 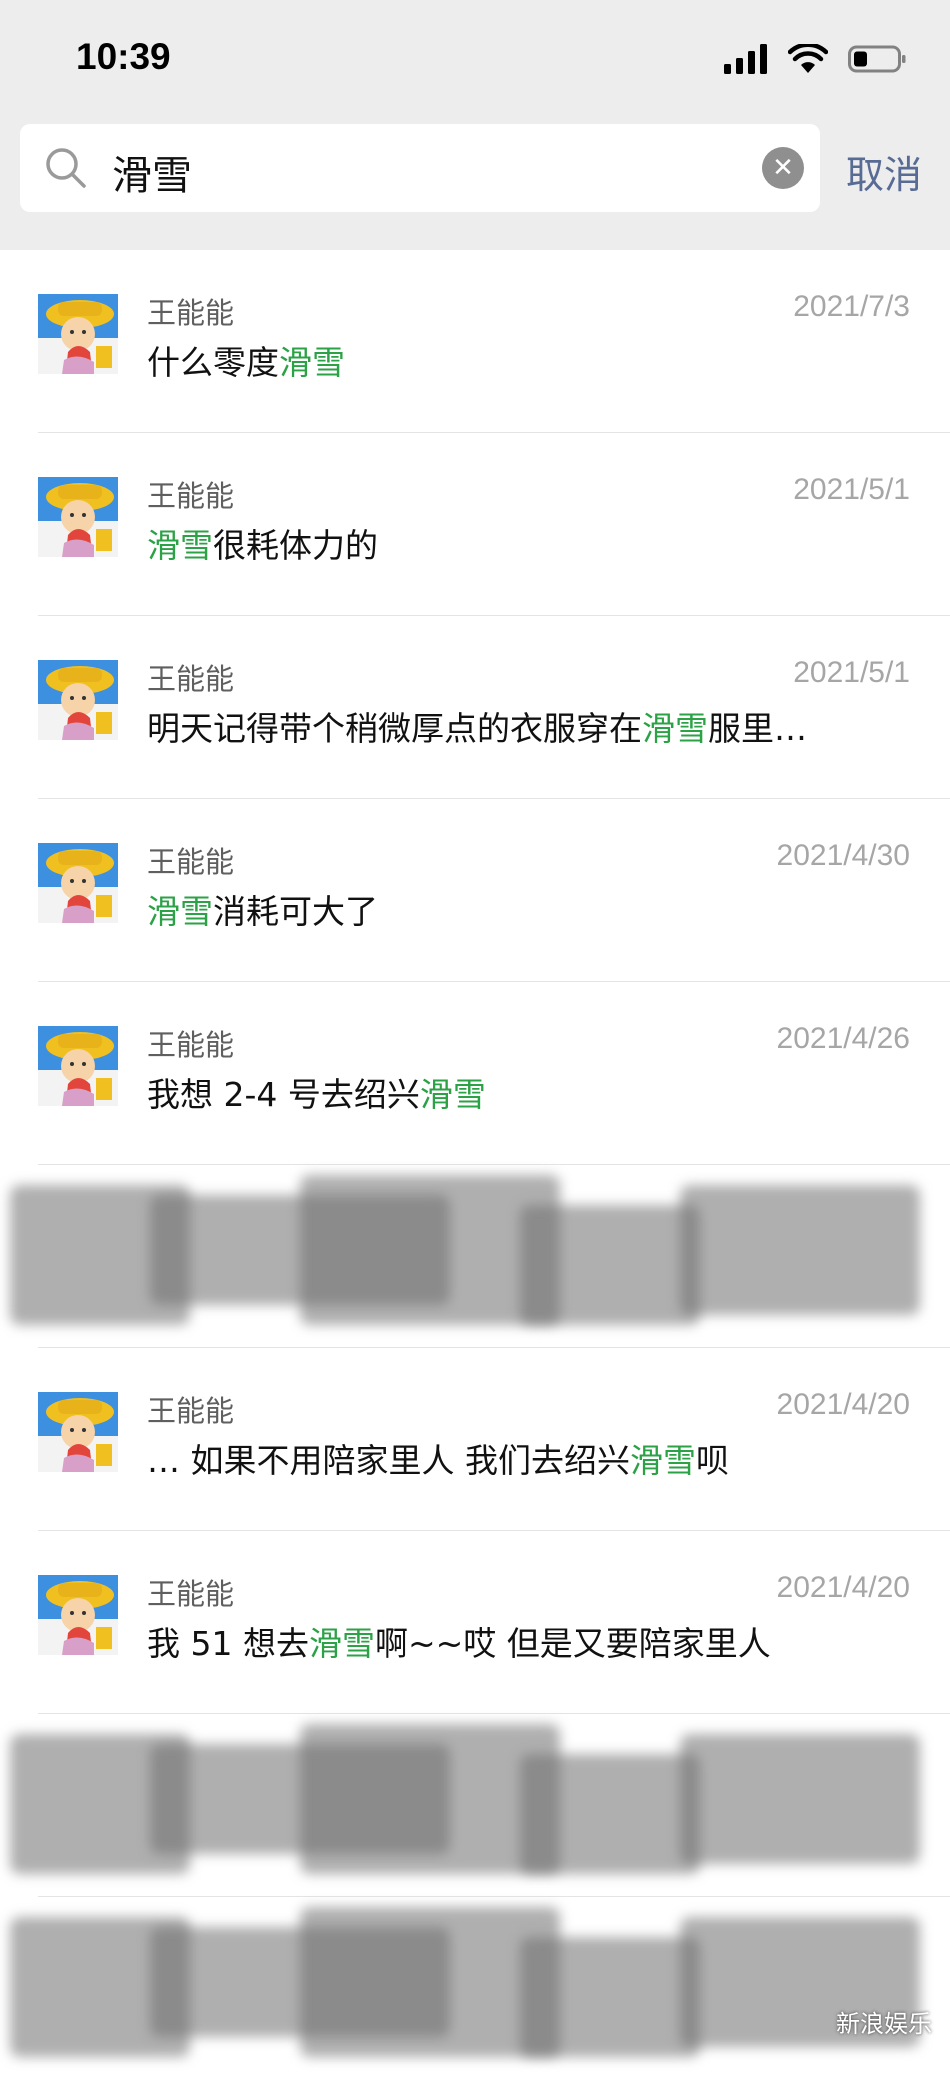 What do you see at coordinates (295, 545) in the screenshot?
I see `snippet-text: 很耗体力的` at bounding box center [295, 545].